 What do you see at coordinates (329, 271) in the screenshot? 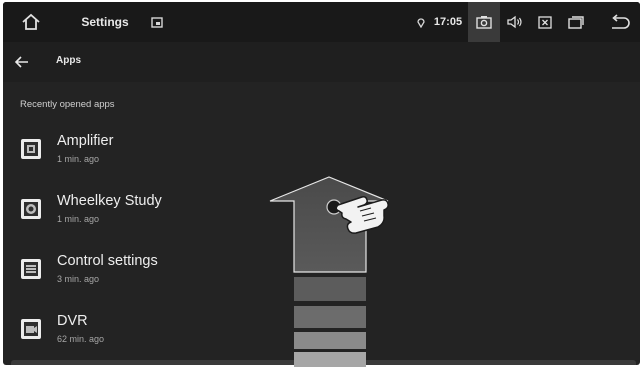
I see `swipe-up-gesture-icon` at bounding box center [329, 271].